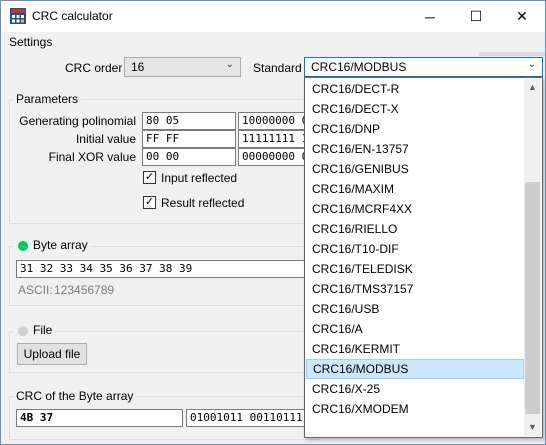 Image resolution: width=546 pixels, height=445 pixels. What do you see at coordinates (532, 298) in the screenshot?
I see `scrollbar-thumb` at bounding box center [532, 298].